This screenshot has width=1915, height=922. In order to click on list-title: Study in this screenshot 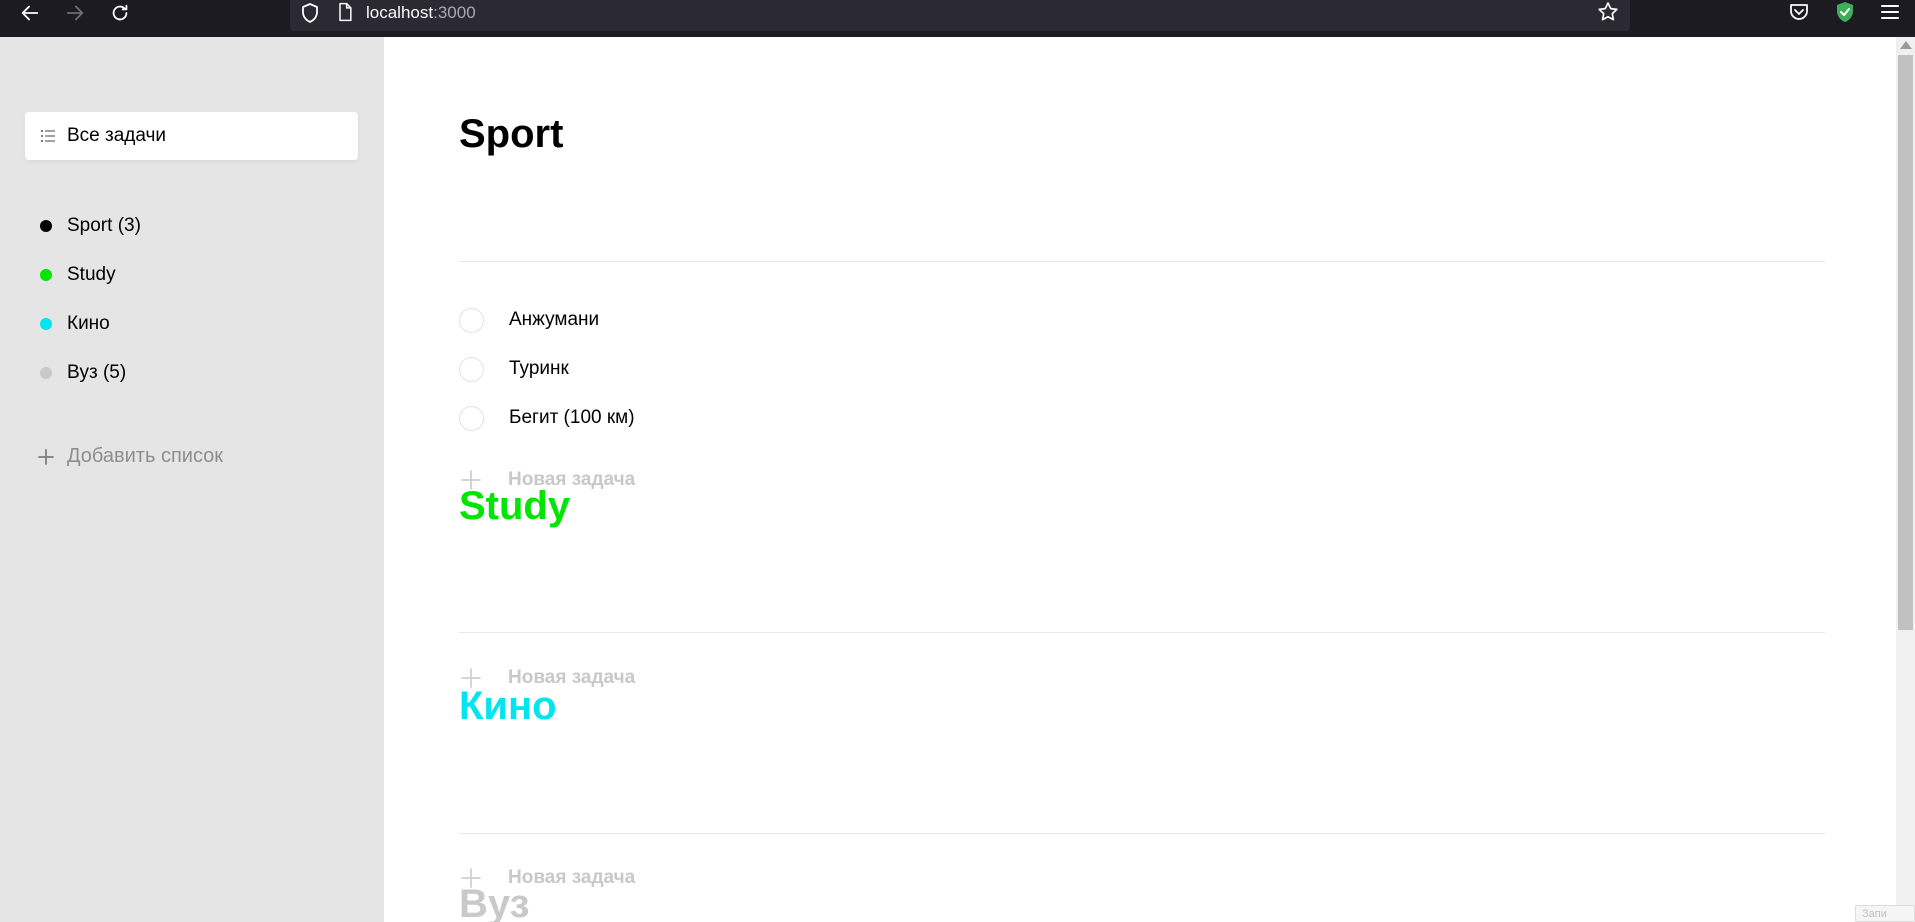, I will do `click(514, 506)`.